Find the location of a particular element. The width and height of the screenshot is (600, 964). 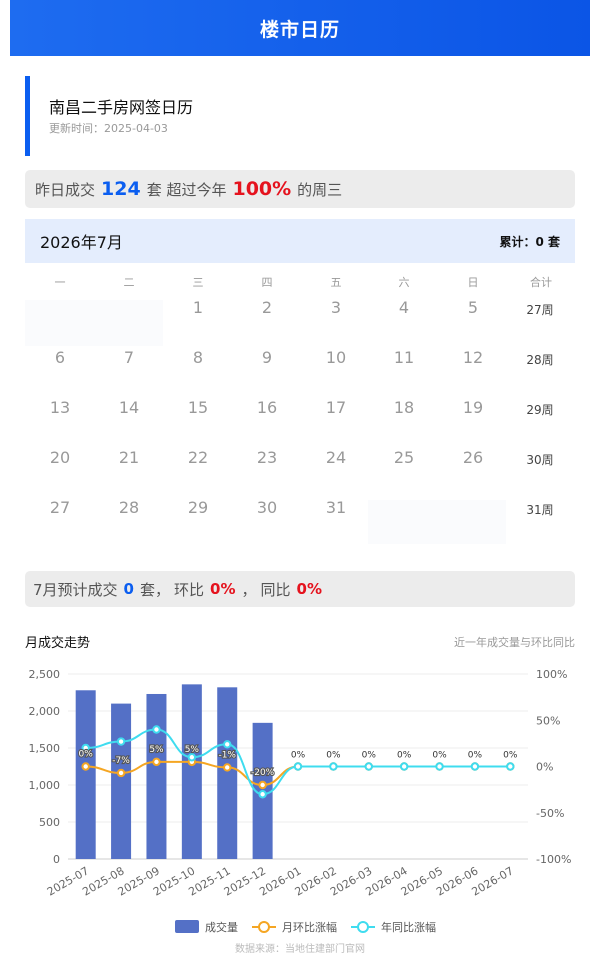

calendar-day: 31 is located at coordinates (336, 507).